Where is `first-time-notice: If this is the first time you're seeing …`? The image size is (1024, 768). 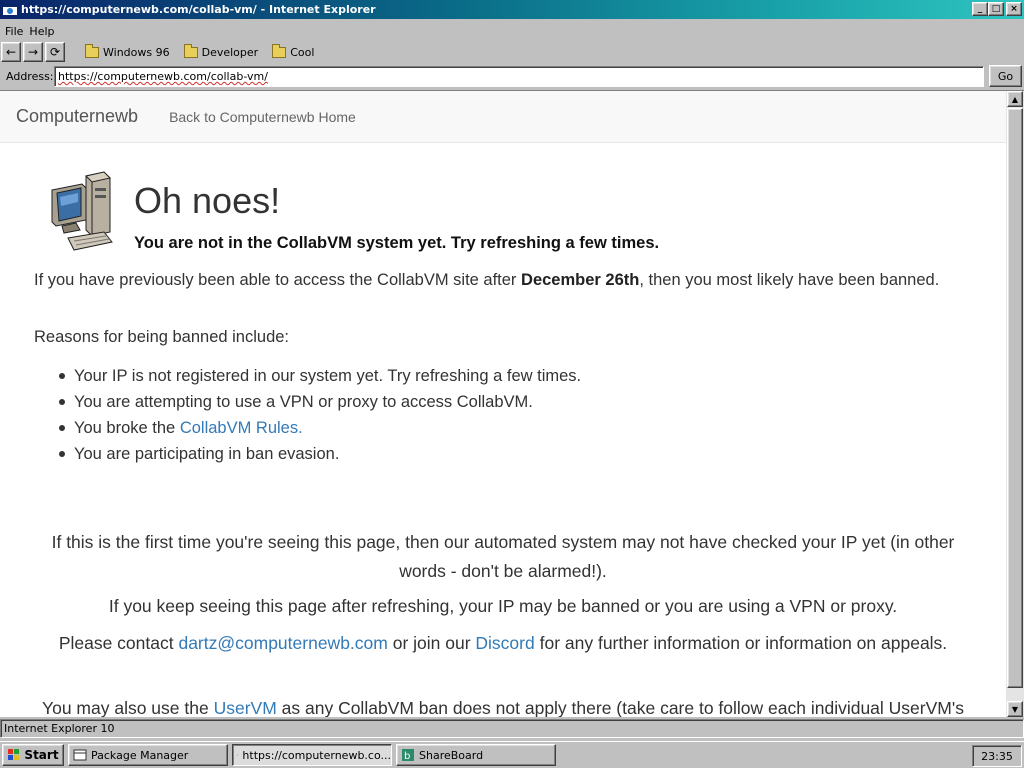 first-time-notice: If this is the first time you're seeing … is located at coordinates (503, 556).